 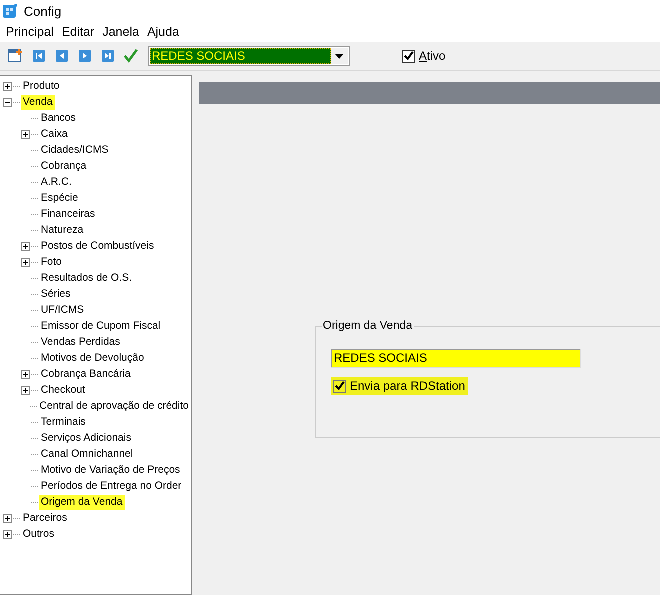 What do you see at coordinates (63, 390) in the screenshot?
I see `tree-item: Checkout` at bounding box center [63, 390].